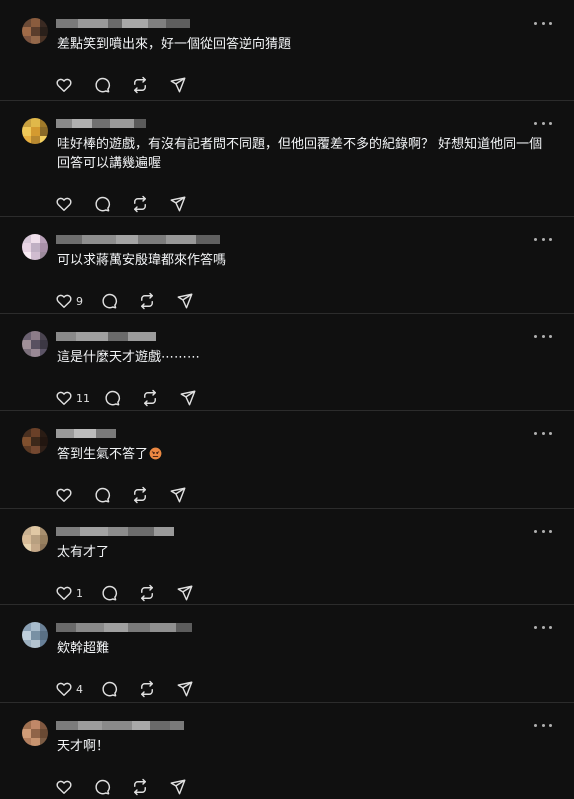 The image size is (574, 799). Describe the element at coordinates (126, 398) in the screenshot. I see `action-bar: 11` at that location.